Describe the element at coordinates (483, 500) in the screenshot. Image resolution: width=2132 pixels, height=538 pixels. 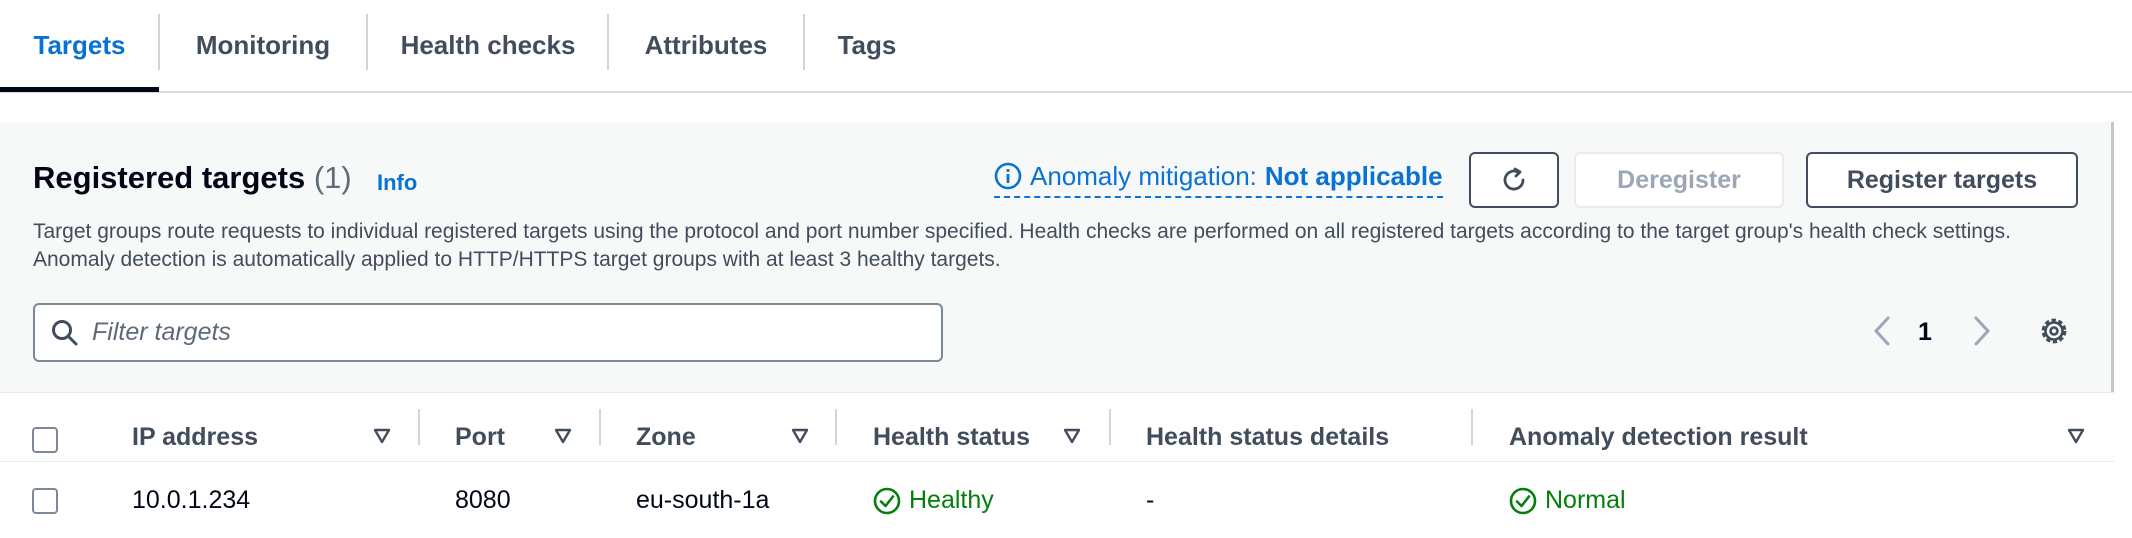
I see `cell-port: 8080` at that location.